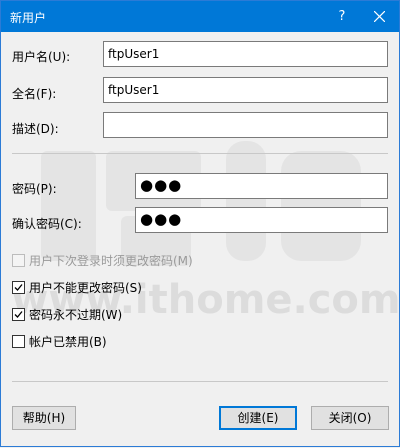 The width and height of the screenshot is (400, 448). I want to click on close-button, so click(380, 16).